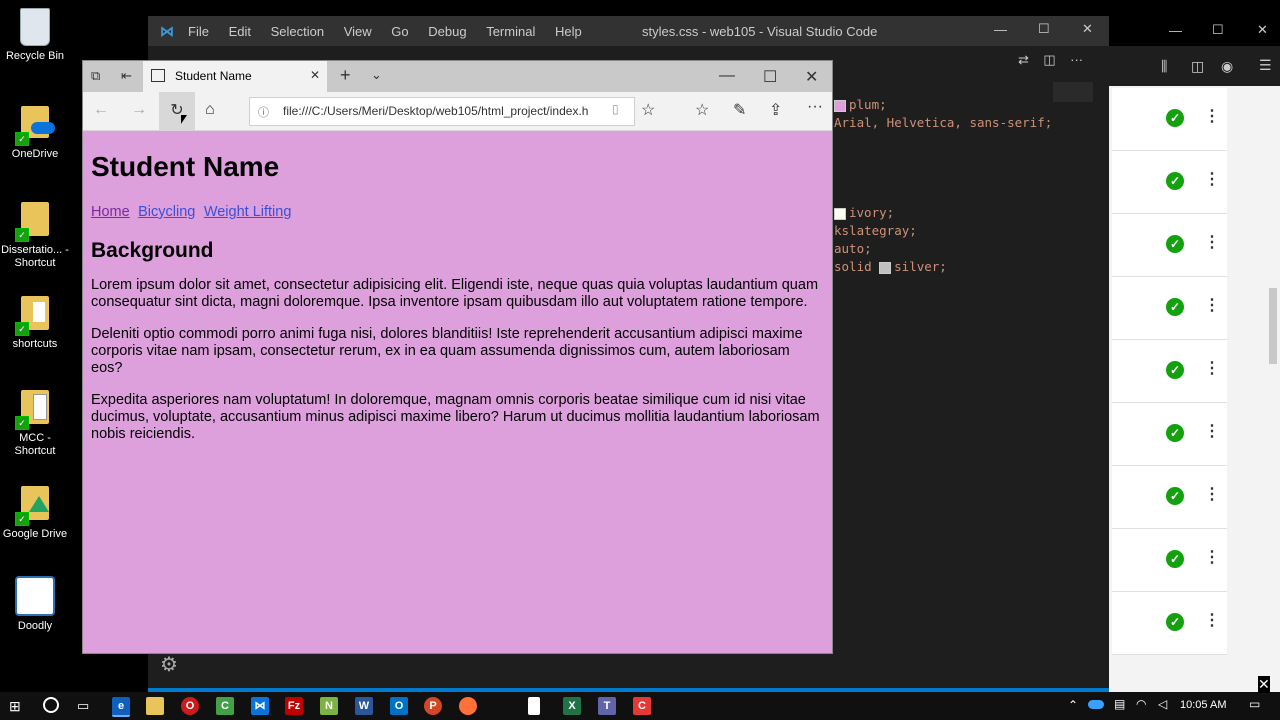  What do you see at coordinates (775, 110) in the screenshot?
I see `share-icon: ⇪` at bounding box center [775, 110].